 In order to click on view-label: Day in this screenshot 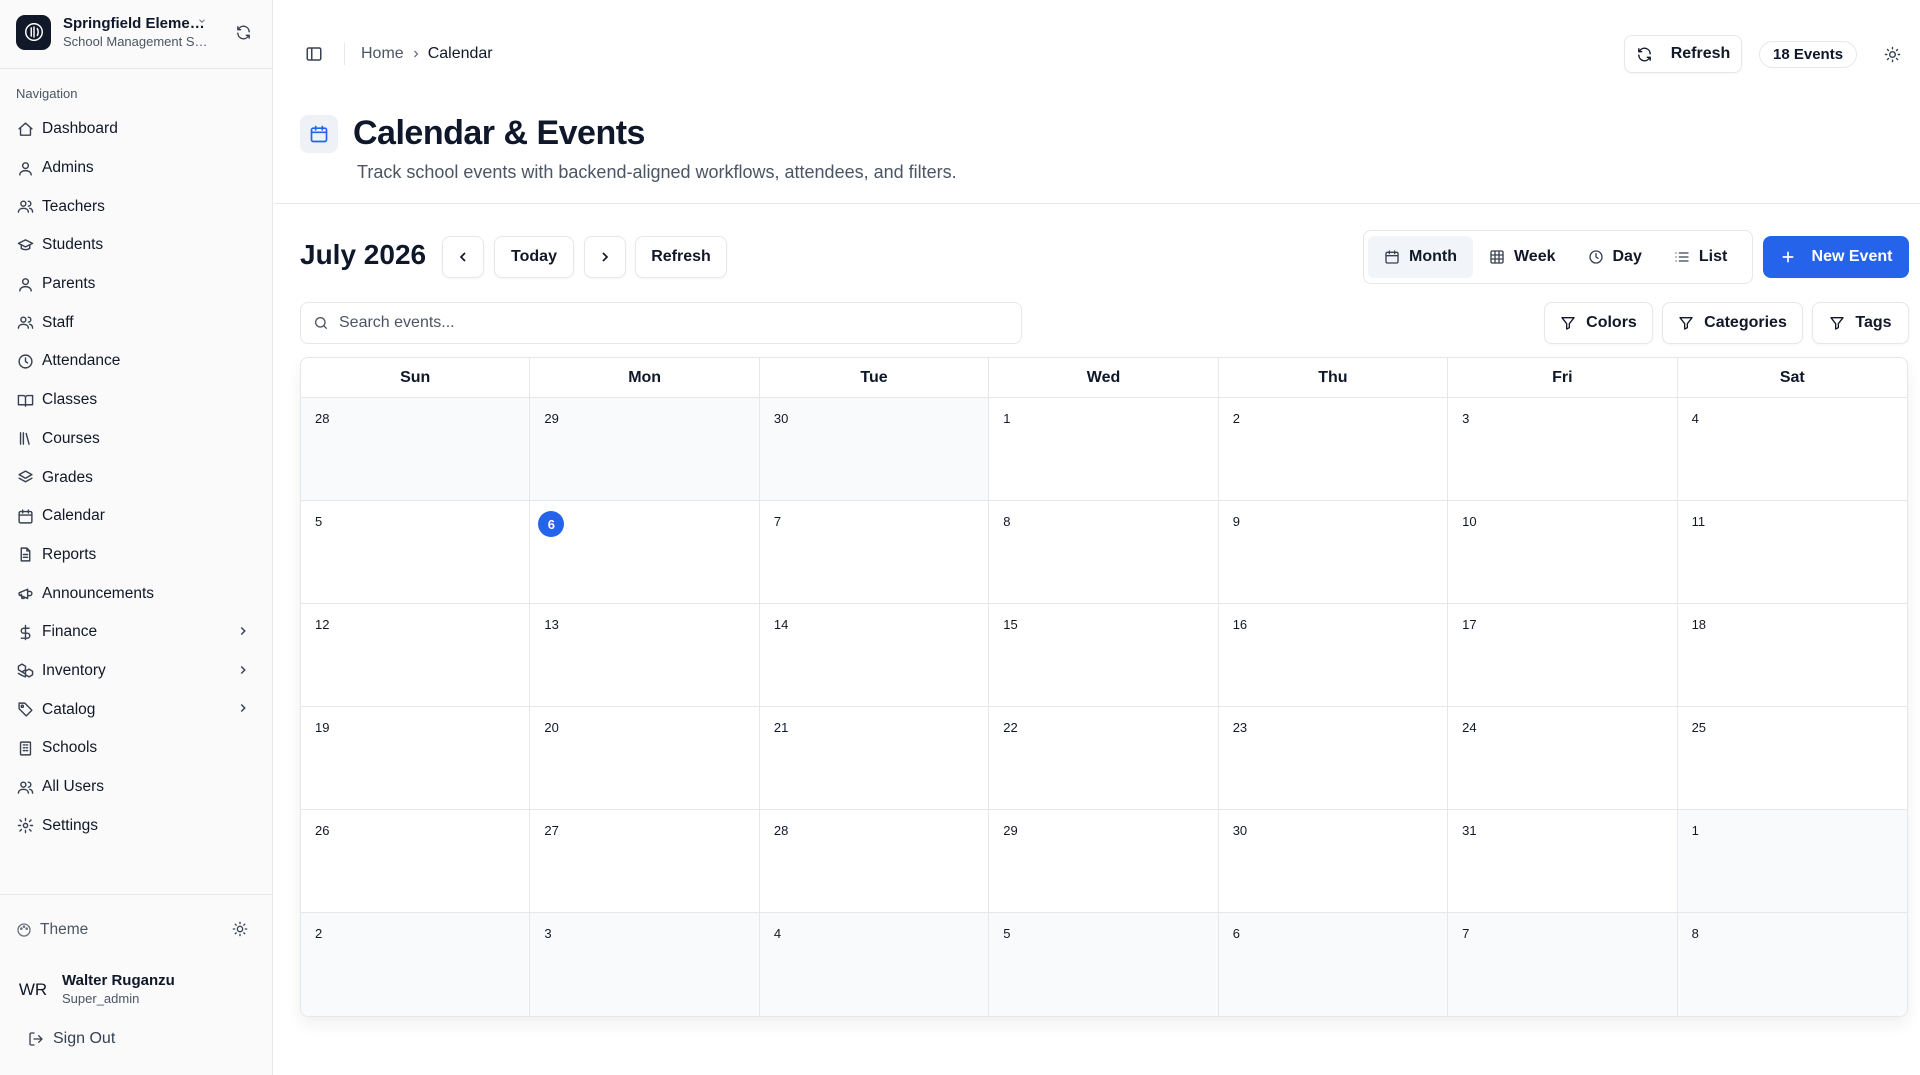, I will do `click(1627, 256)`.